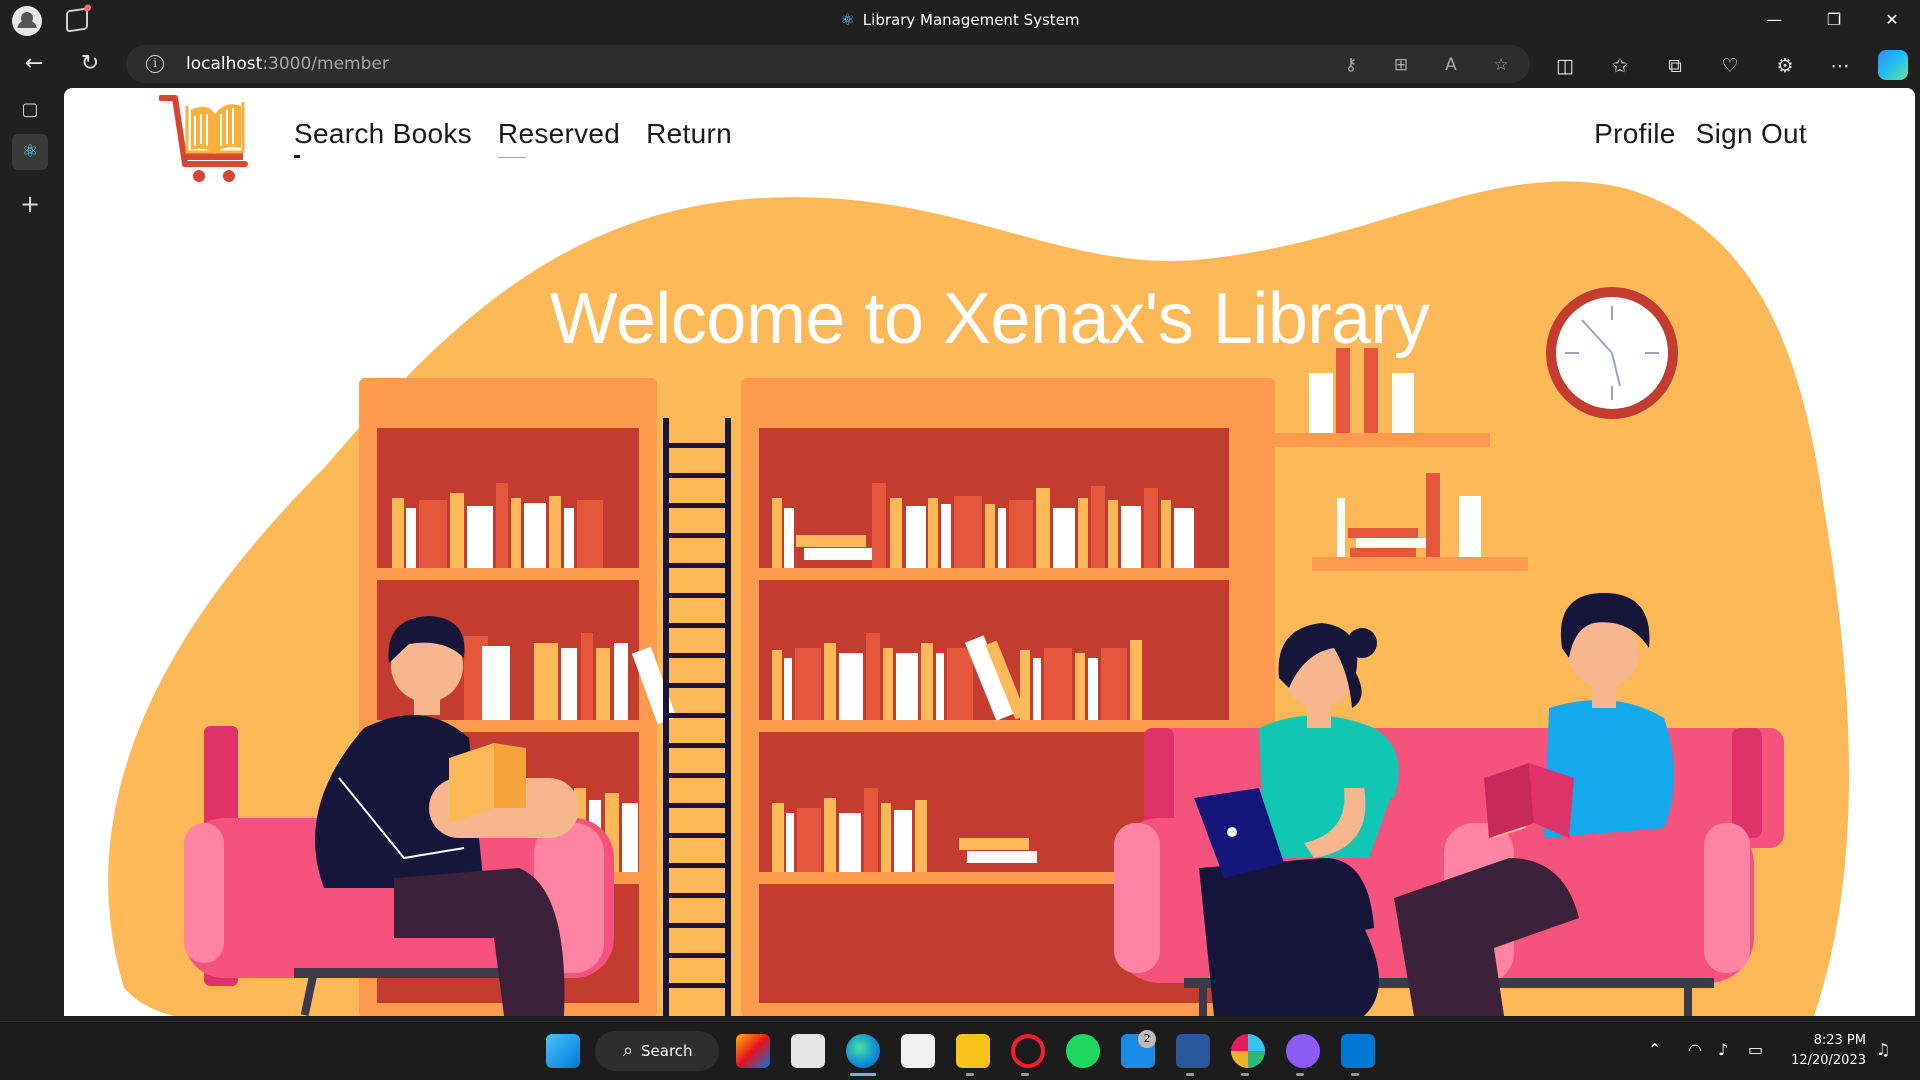  Describe the element at coordinates (90, 64) in the screenshot. I see `refresh-button: ↻` at that location.